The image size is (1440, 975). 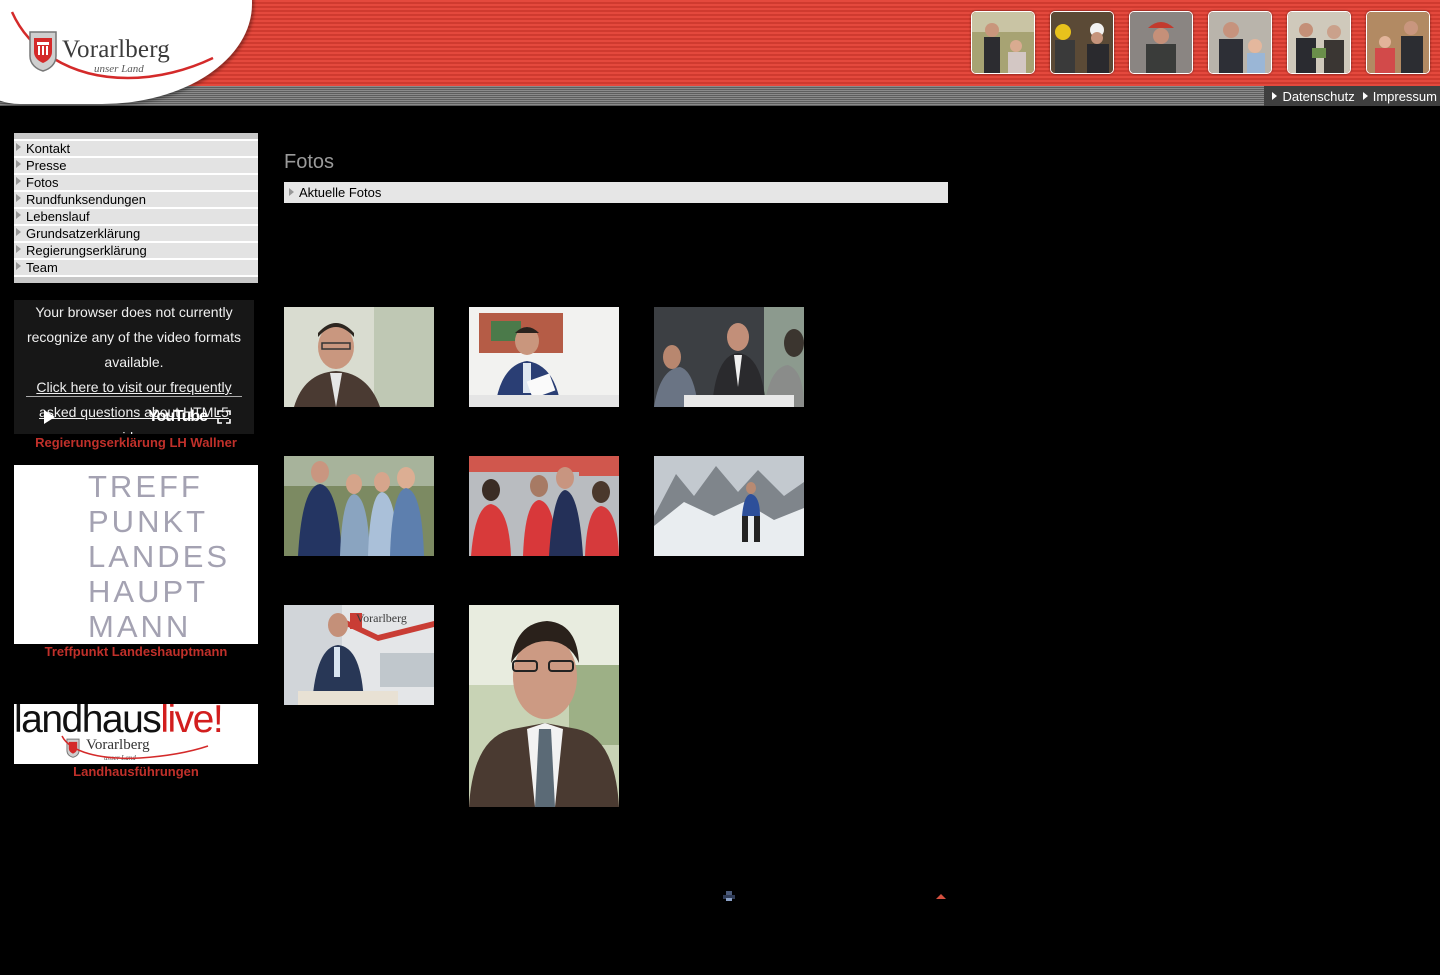 I want to click on sidebar-item-presse: Presse, so click(x=136, y=165).